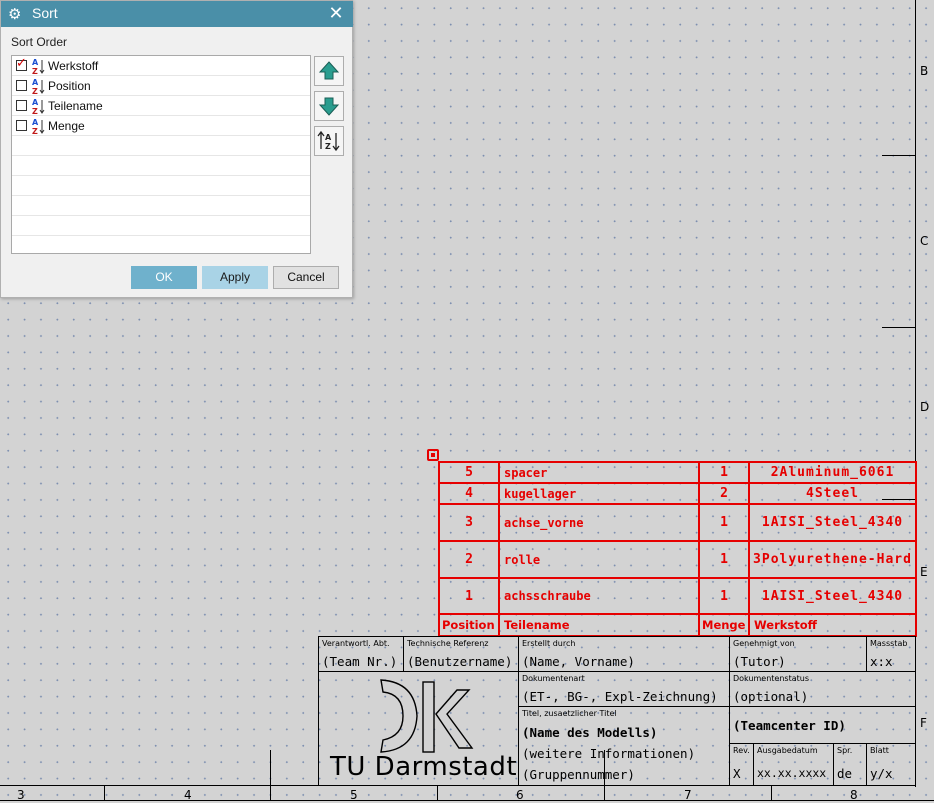 This screenshot has height=803, width=934. What do you see at coordinates (832, 493) in the screenshot?
I see `cell-werkstoff: 4Steel` at bounding box center [832, 493].